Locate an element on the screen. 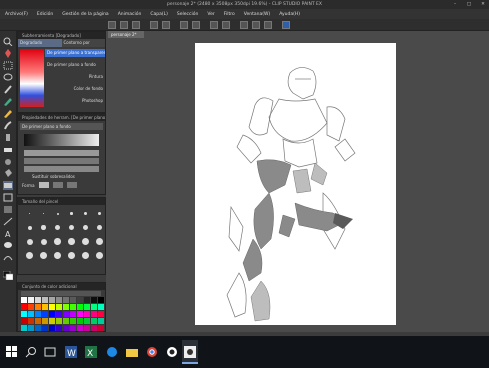 The height and width of the screenshot is (368, 489). pen-tool-icon is located at coordinates (8, 101).